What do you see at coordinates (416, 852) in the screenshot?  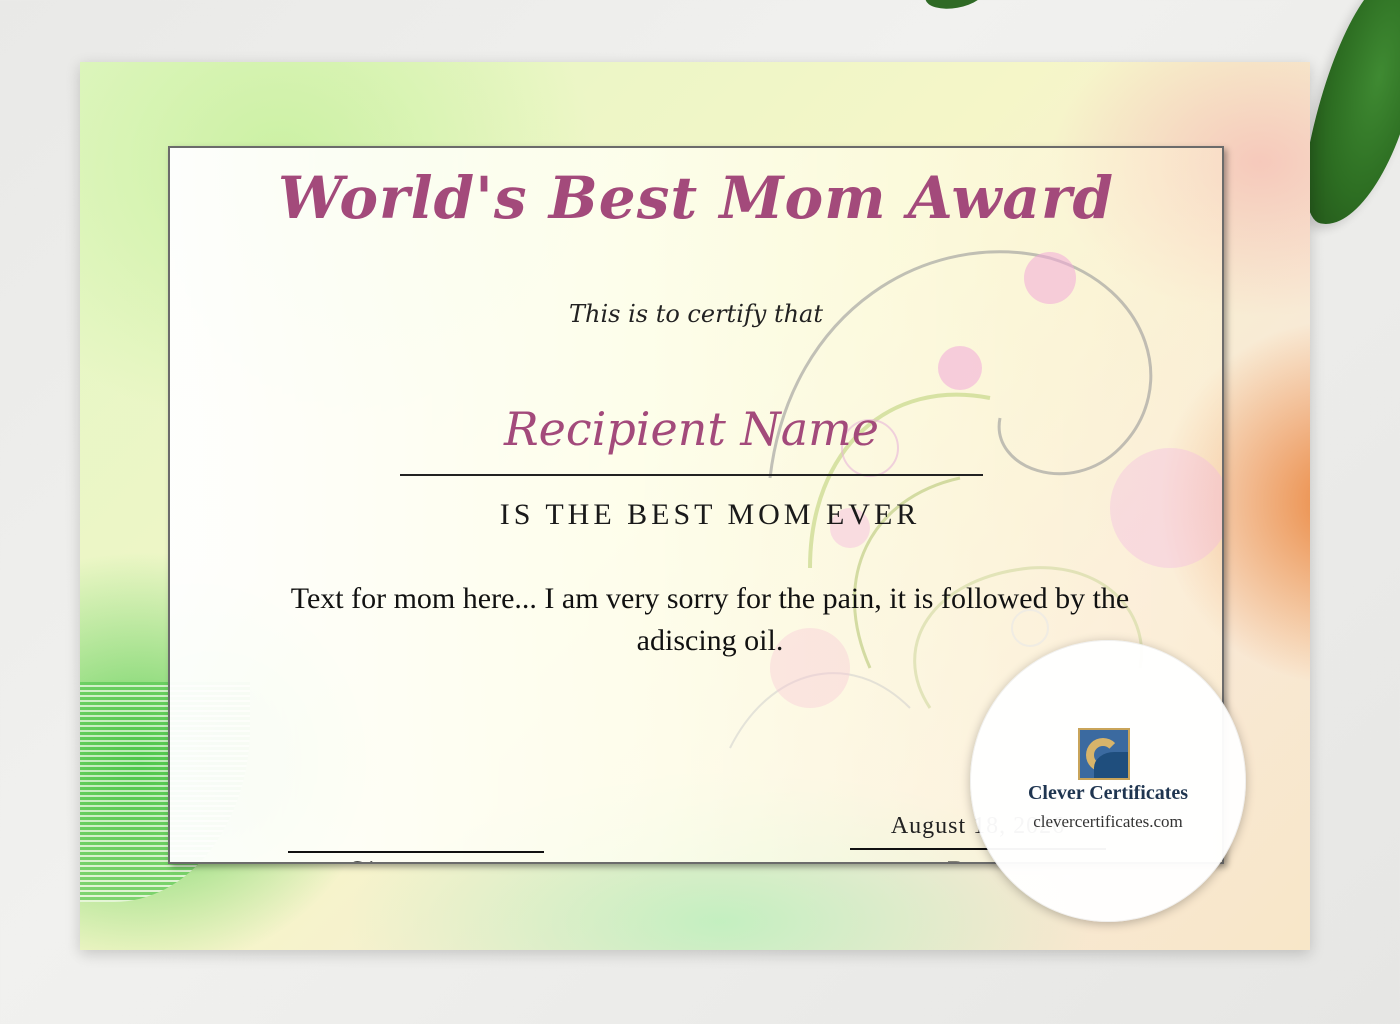 I see `signature-line` at bounding box center [416, 852].